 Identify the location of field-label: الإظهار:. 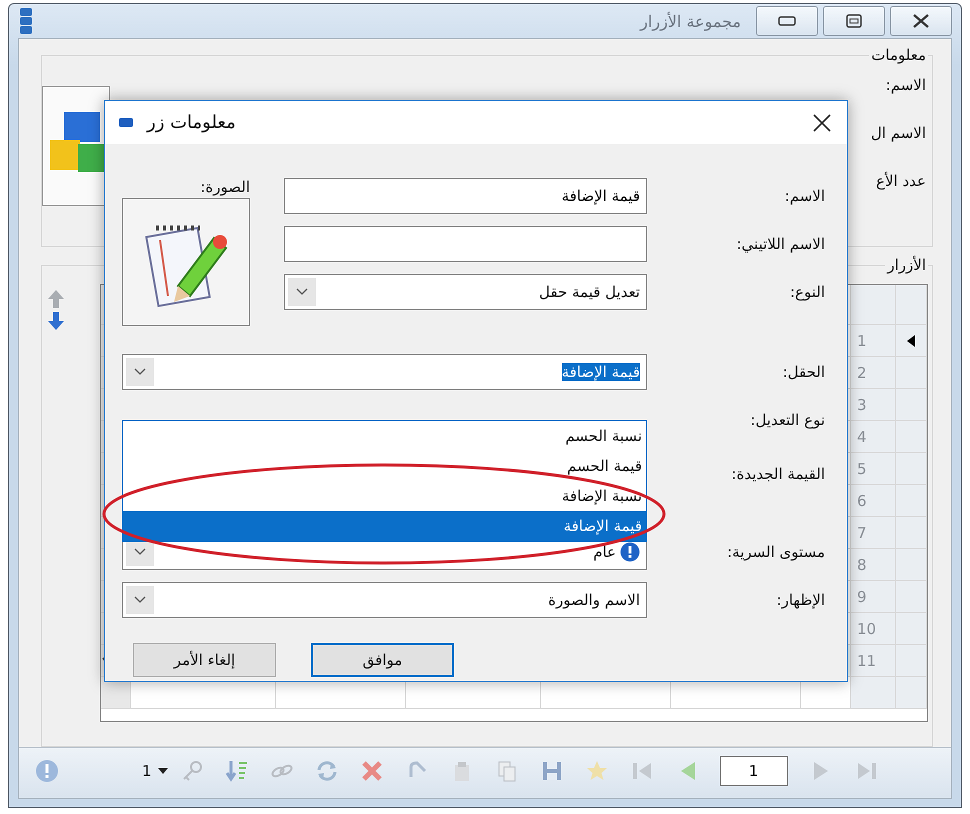
(801, 600).